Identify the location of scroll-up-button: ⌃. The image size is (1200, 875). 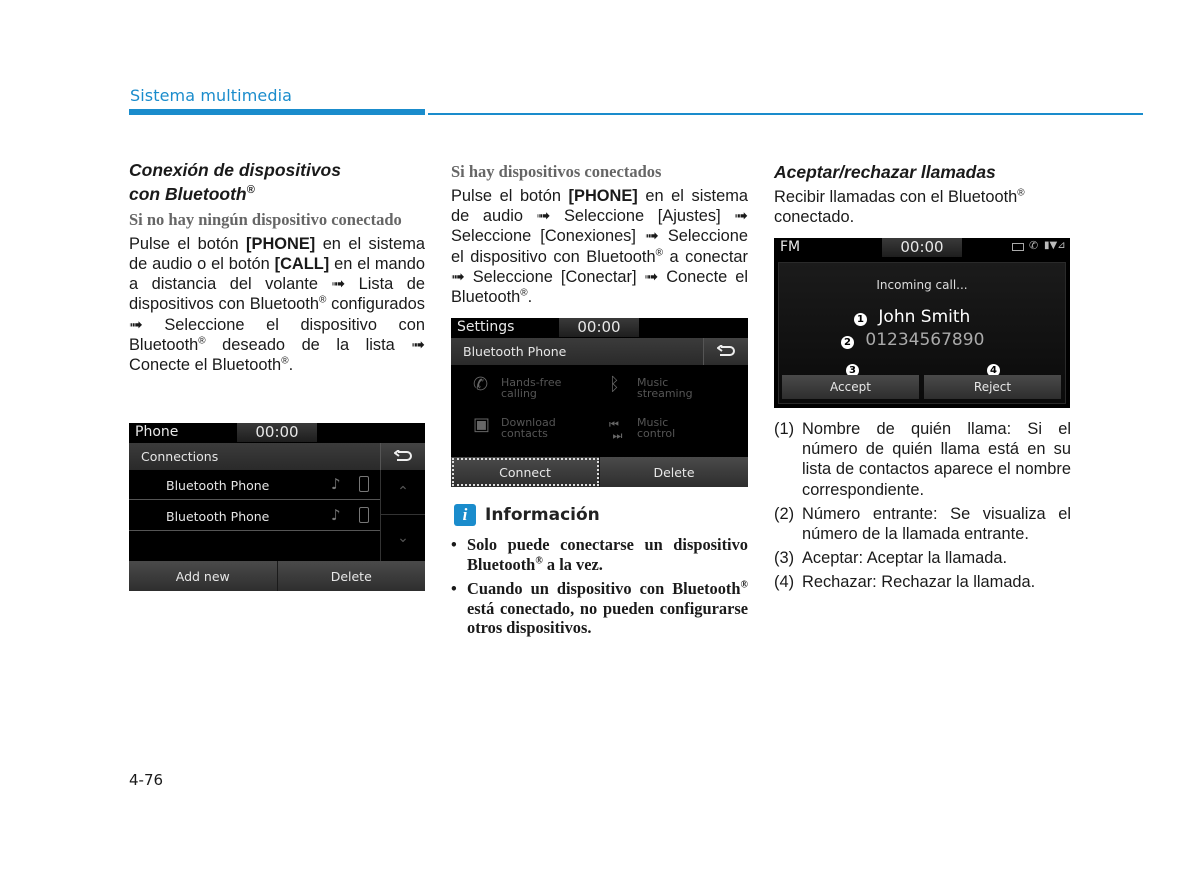
(403, 492).